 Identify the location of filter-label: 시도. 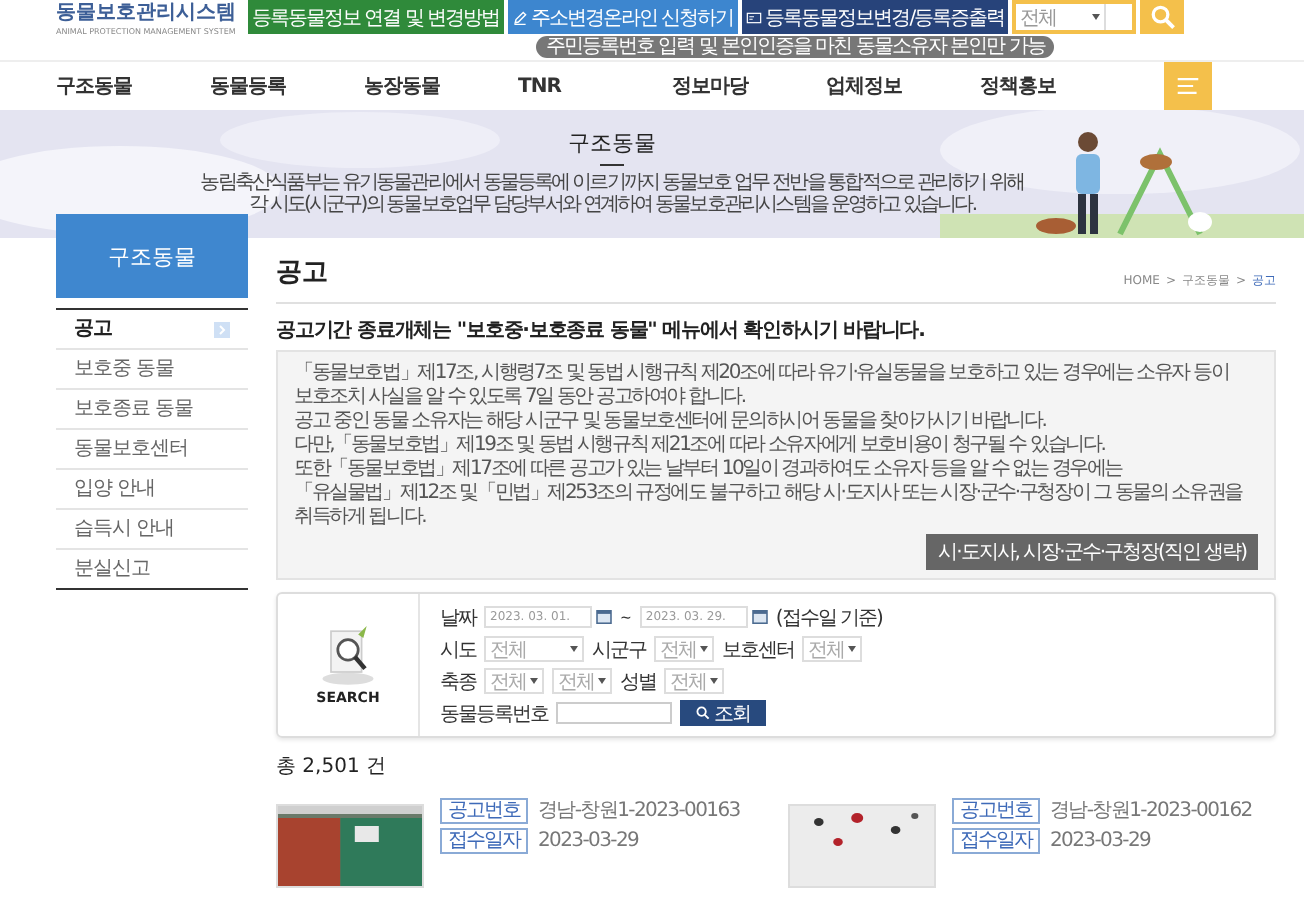
(458, 650).